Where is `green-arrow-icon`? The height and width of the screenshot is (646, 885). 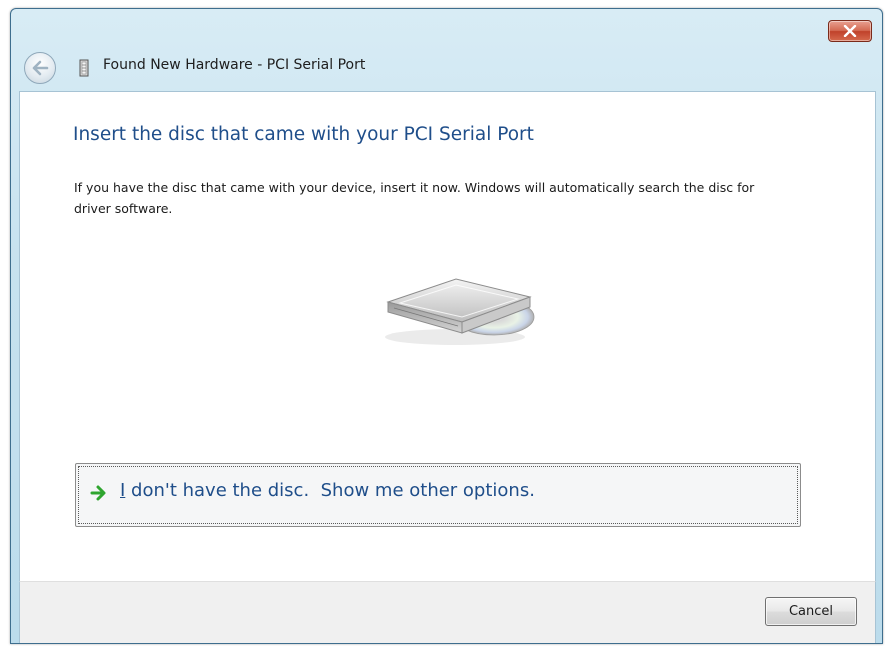
green-arrow-icon is located at coordinates (98, 493).